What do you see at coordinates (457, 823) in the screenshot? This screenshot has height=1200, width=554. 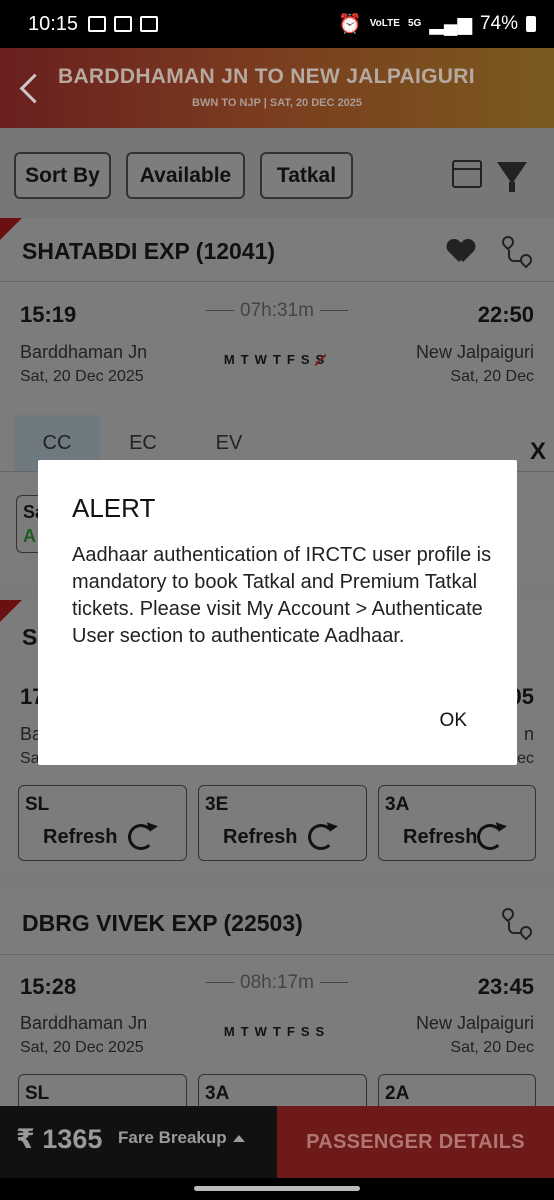 I see `availability-box-3a: 3A Refresh` at bounding box center [457, 823].